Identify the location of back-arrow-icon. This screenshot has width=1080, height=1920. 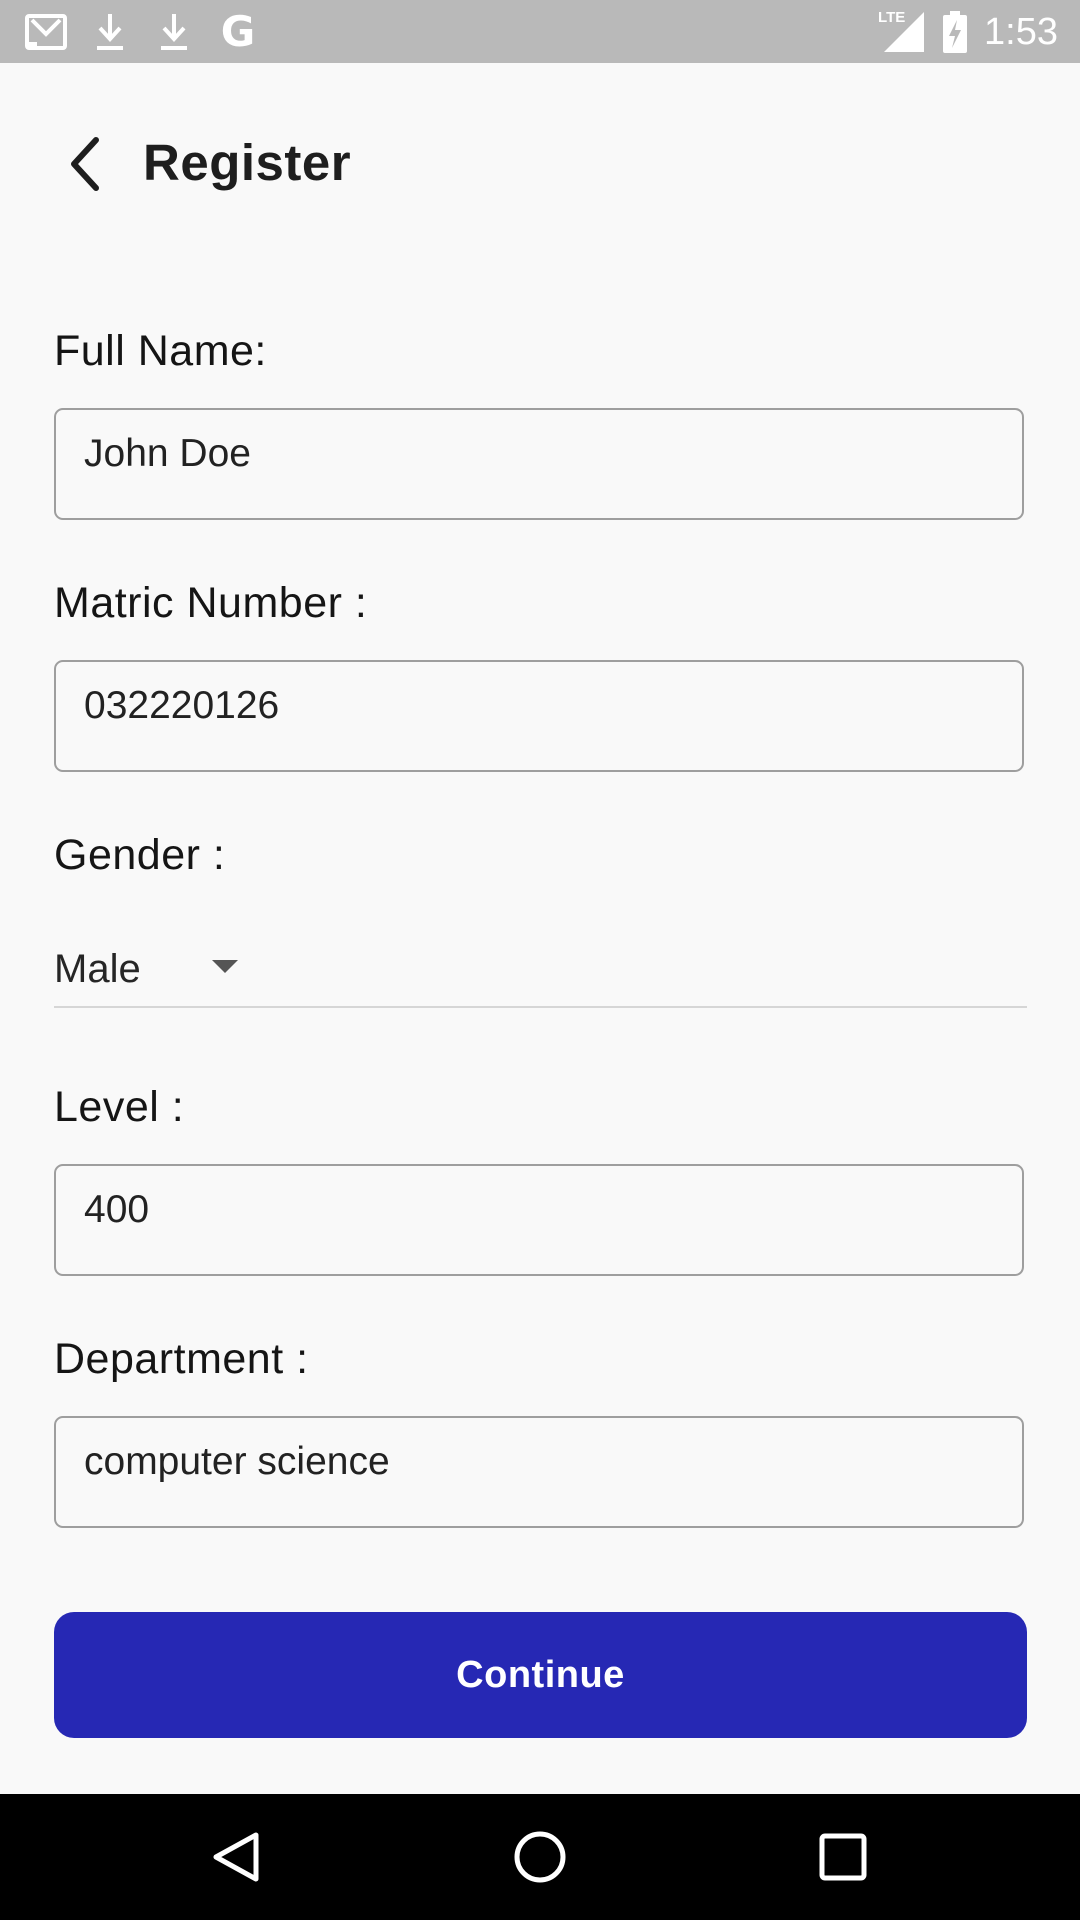
(85, 164).